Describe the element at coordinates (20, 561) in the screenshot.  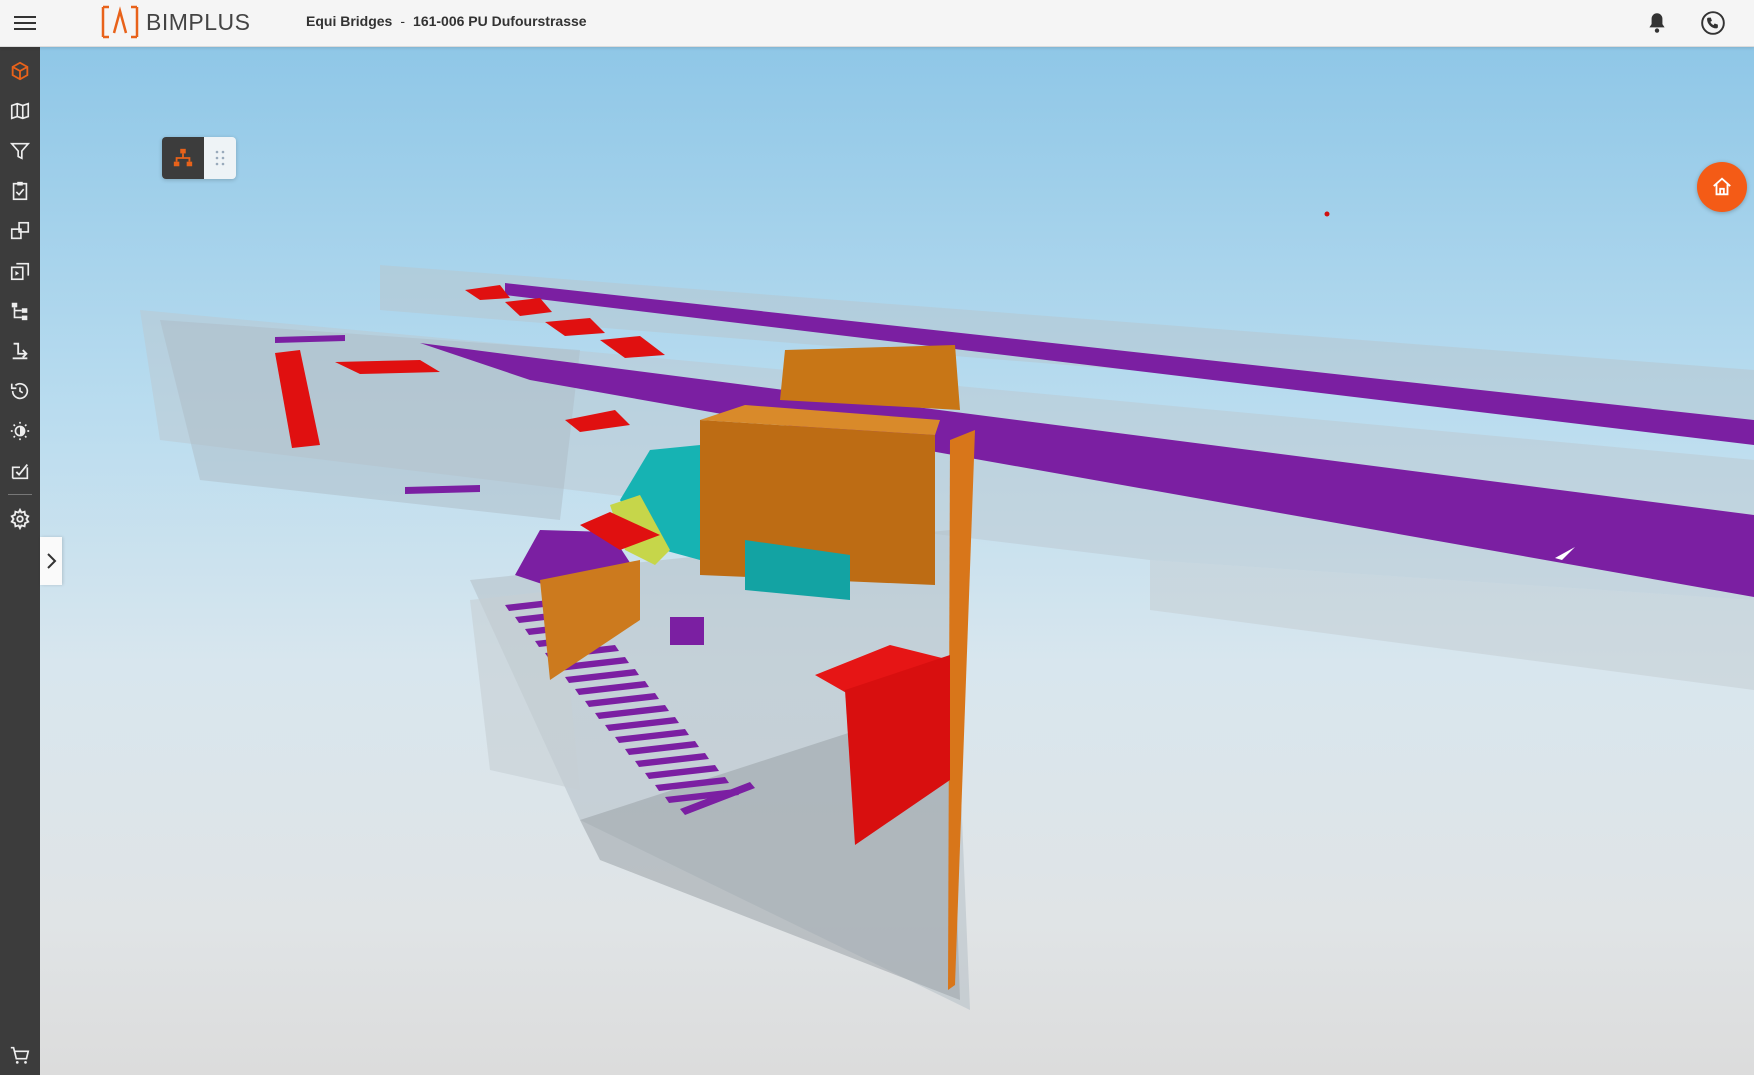
I see `left-sidebar` at that location.